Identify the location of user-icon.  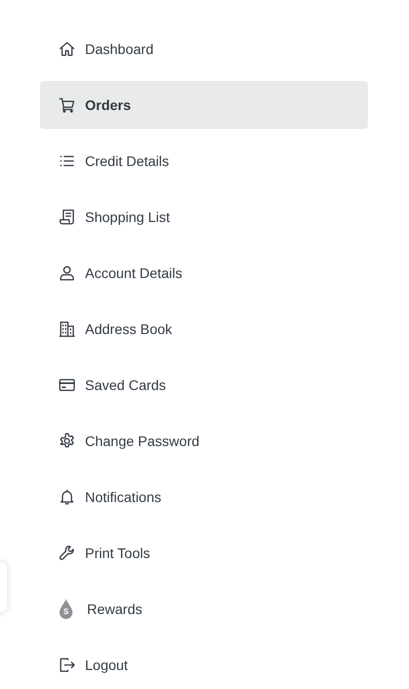
(67, 273).